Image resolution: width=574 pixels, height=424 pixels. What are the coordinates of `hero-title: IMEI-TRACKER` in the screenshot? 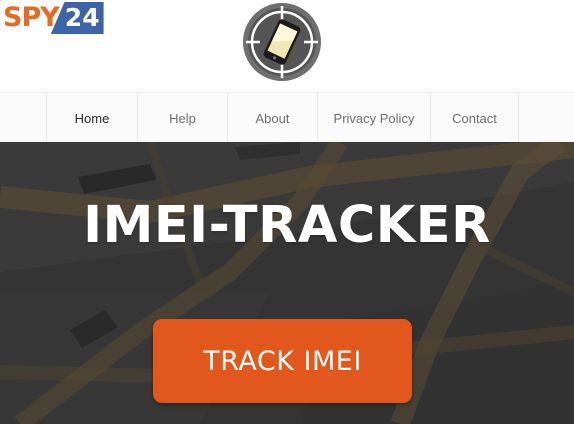 It's located at (287, 225).